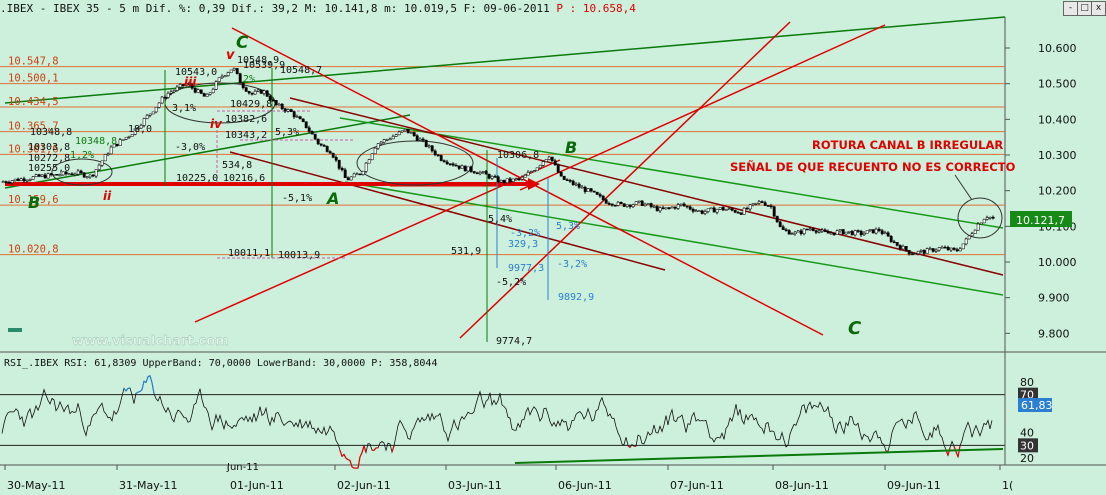  I want to click on y-tick-label: 10.200, so click(1057, 191).